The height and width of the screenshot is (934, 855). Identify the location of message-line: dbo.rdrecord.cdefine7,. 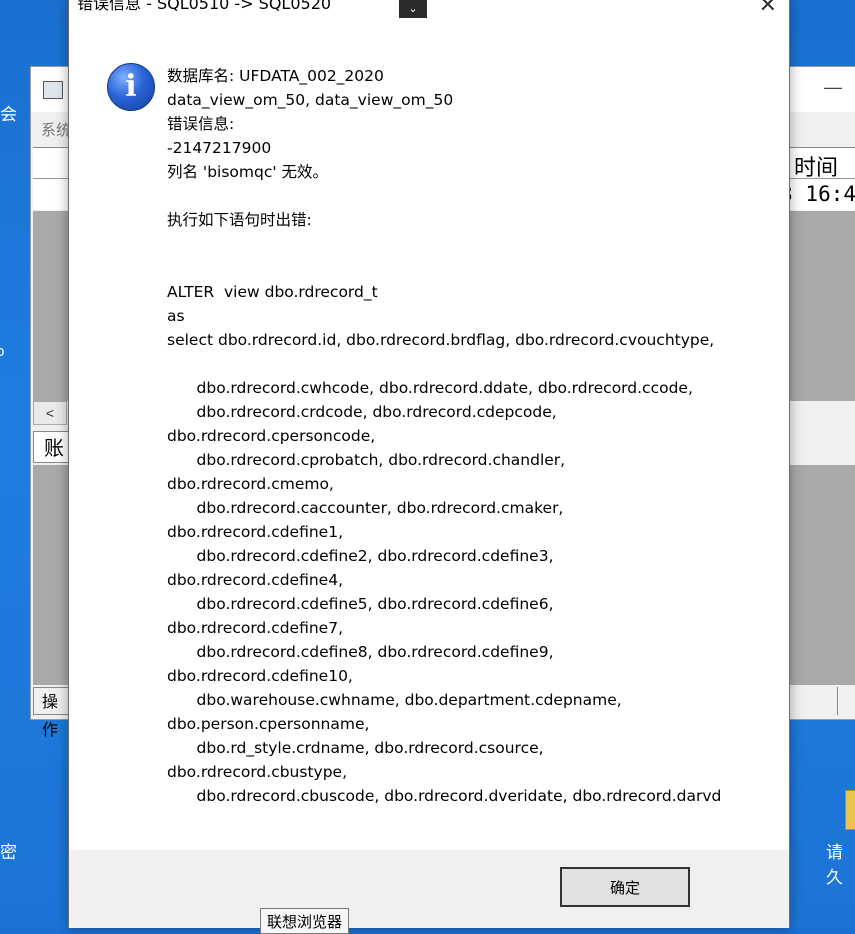
(255, 628).